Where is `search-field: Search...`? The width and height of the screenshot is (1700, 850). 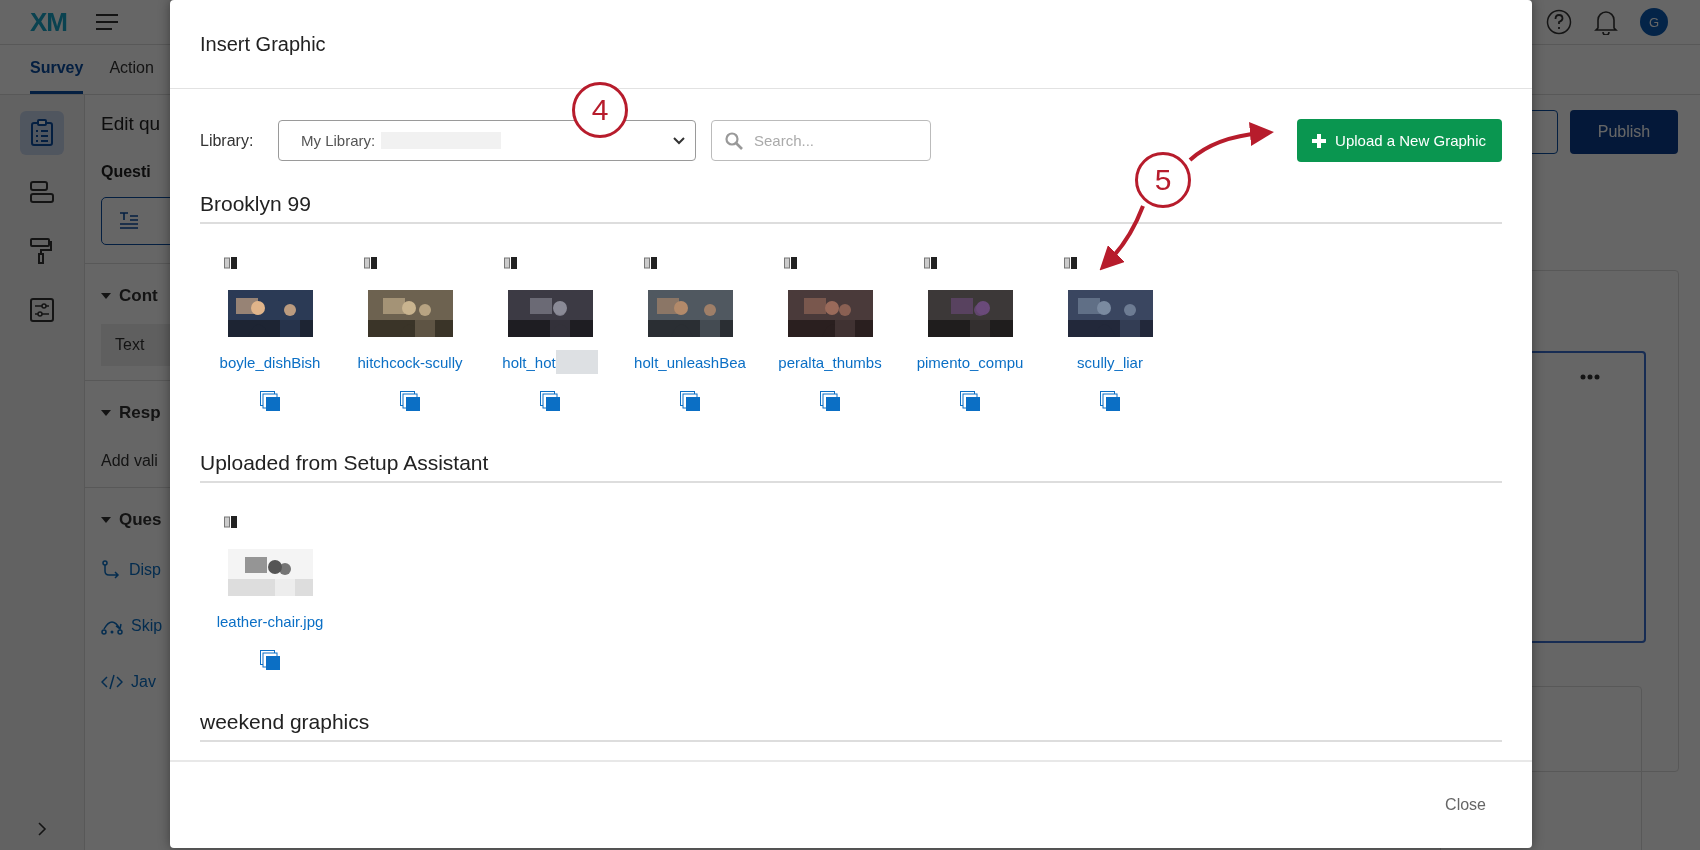
search-field: Search... is located at coordinates (821, 140).